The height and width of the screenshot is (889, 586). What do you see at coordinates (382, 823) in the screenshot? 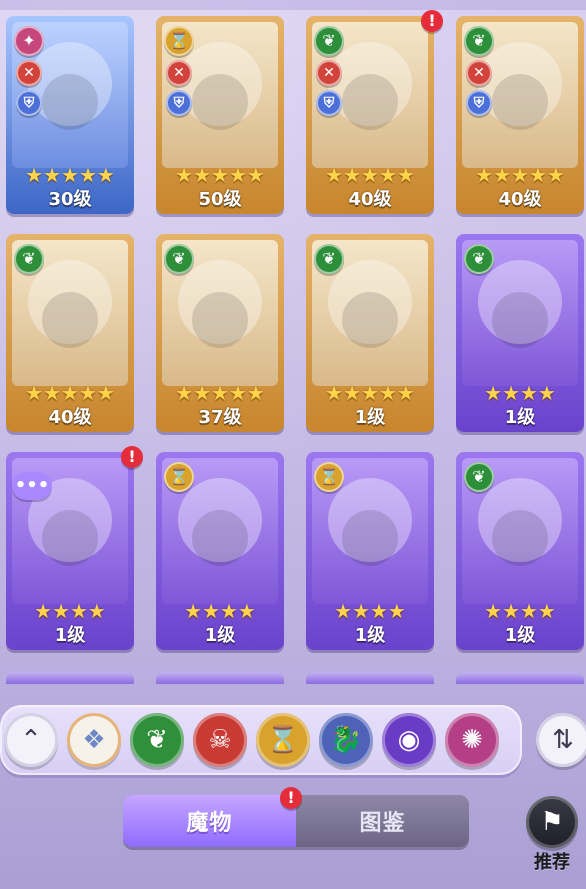
I see `tab-codex-label: 图鉴` at bounding box center [382, 823].